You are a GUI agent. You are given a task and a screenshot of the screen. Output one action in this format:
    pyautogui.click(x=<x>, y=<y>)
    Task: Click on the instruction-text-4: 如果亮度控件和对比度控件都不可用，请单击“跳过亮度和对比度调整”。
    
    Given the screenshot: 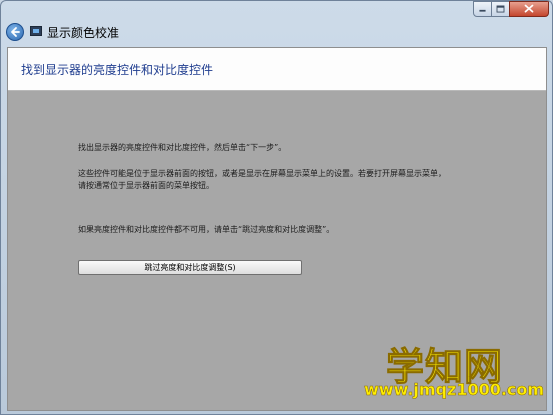 What is the action you would take?
    pyautogui.click(x=206, y=229)
    